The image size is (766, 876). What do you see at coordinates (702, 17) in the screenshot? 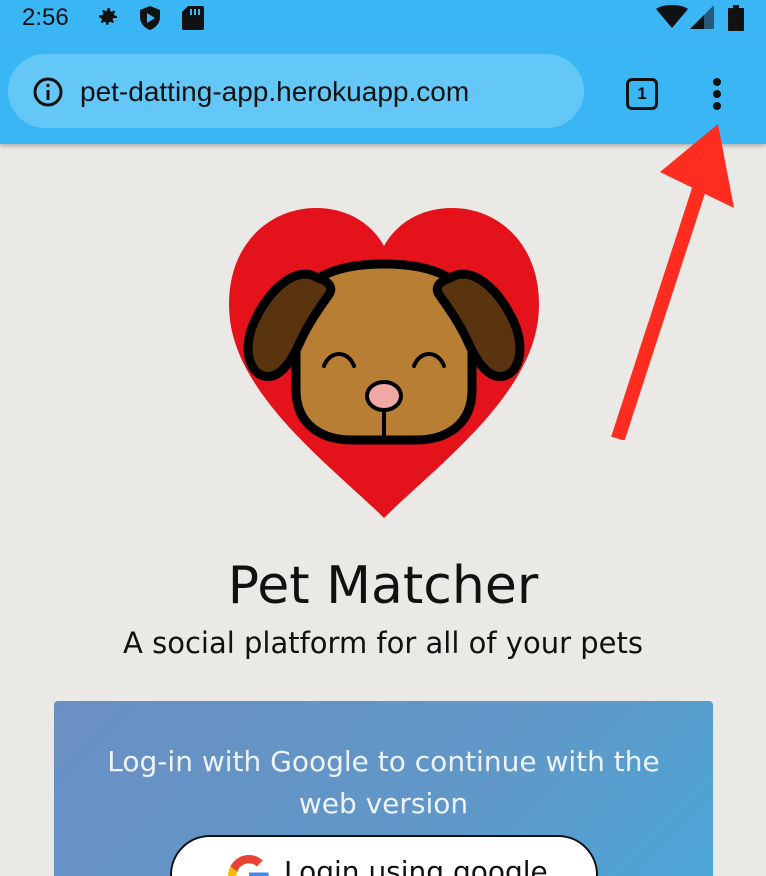
I see `signal-icon` at bounding box center [702, 17].